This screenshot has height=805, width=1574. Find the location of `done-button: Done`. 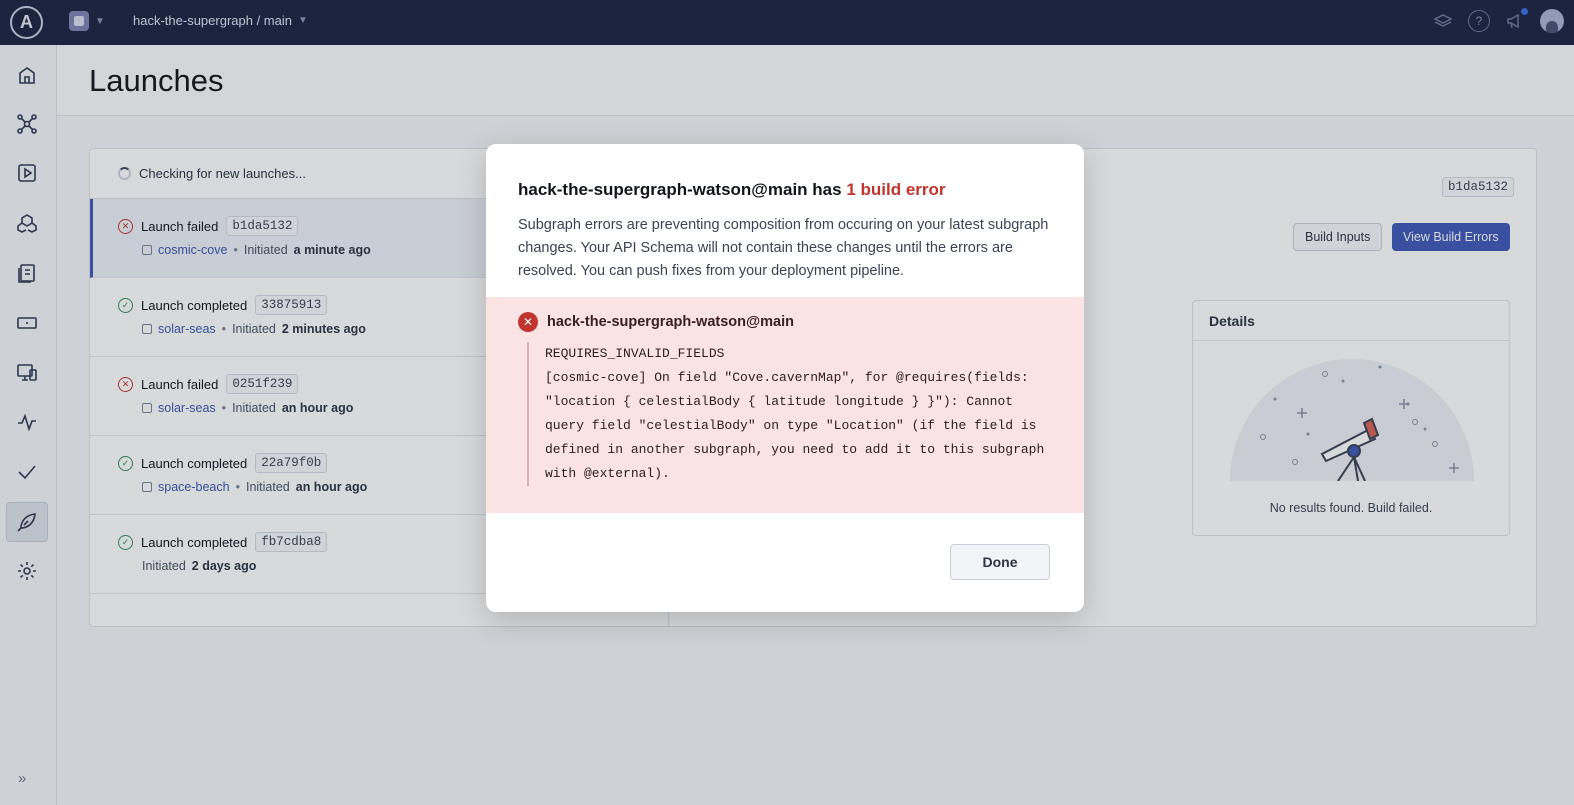

done-button: Done is located at coordinates (1000, 562).